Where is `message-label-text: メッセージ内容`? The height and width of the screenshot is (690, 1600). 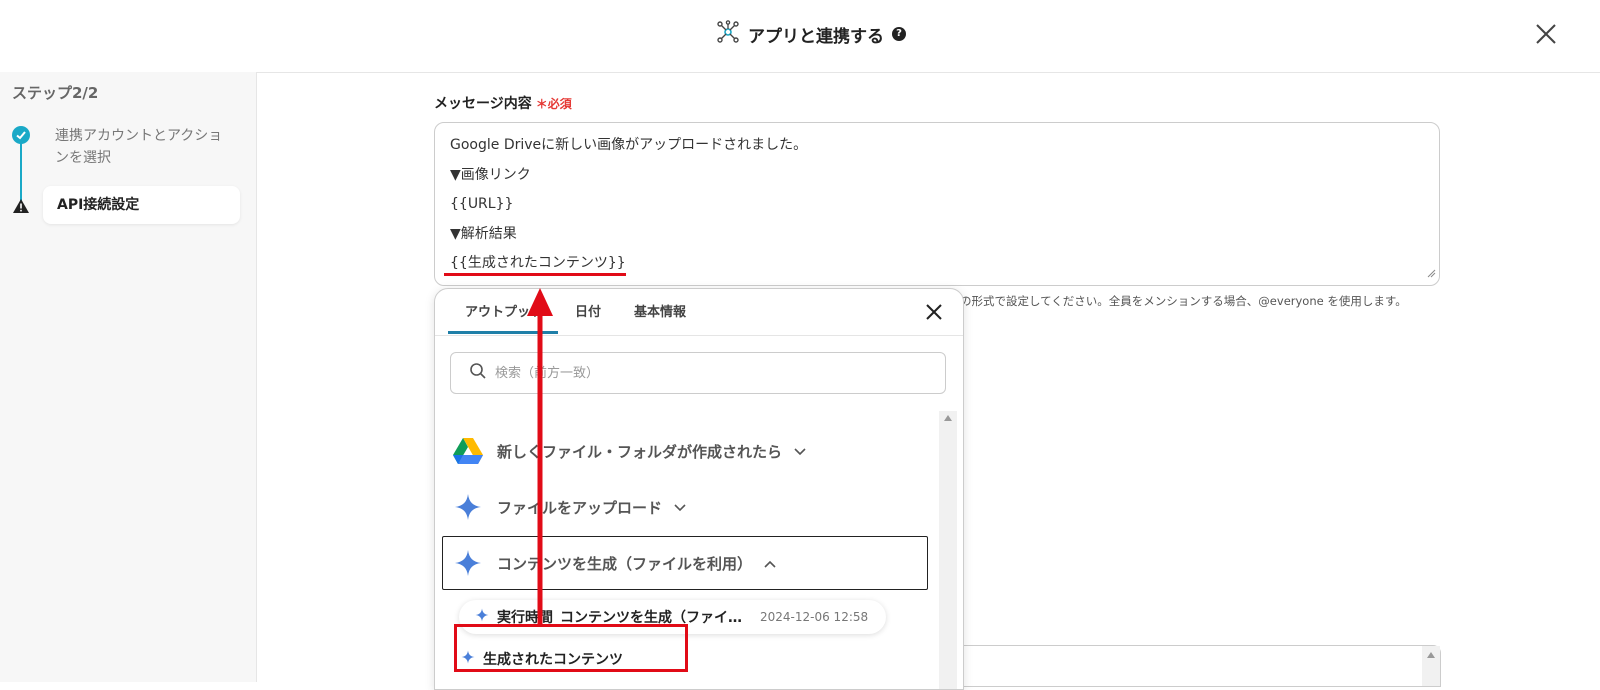 message-label-text: メッセージ内容 is located at coordinates (483, 104).